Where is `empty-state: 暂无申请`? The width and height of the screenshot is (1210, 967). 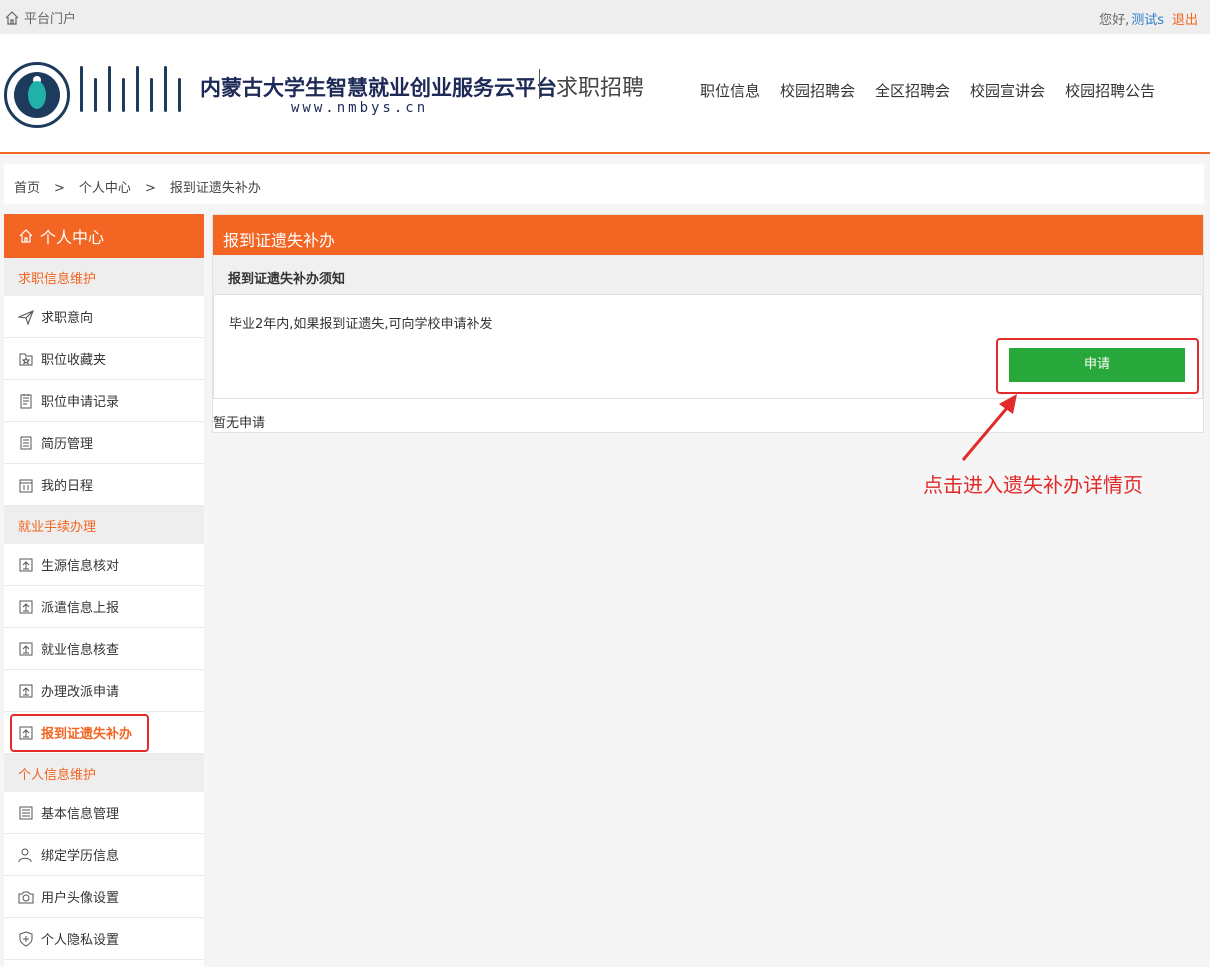
empty-state: 暂无申请 is located at coordinates (239, 423).